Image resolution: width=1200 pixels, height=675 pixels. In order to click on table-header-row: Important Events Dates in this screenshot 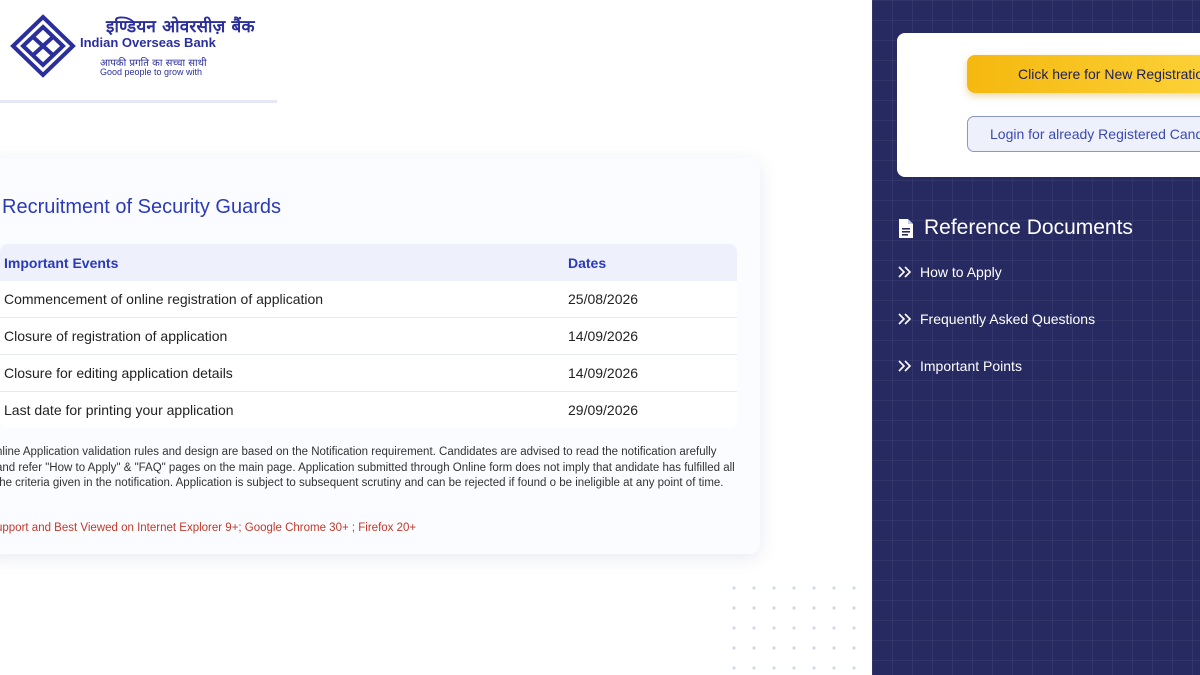, I will do `click(368, 262)`.